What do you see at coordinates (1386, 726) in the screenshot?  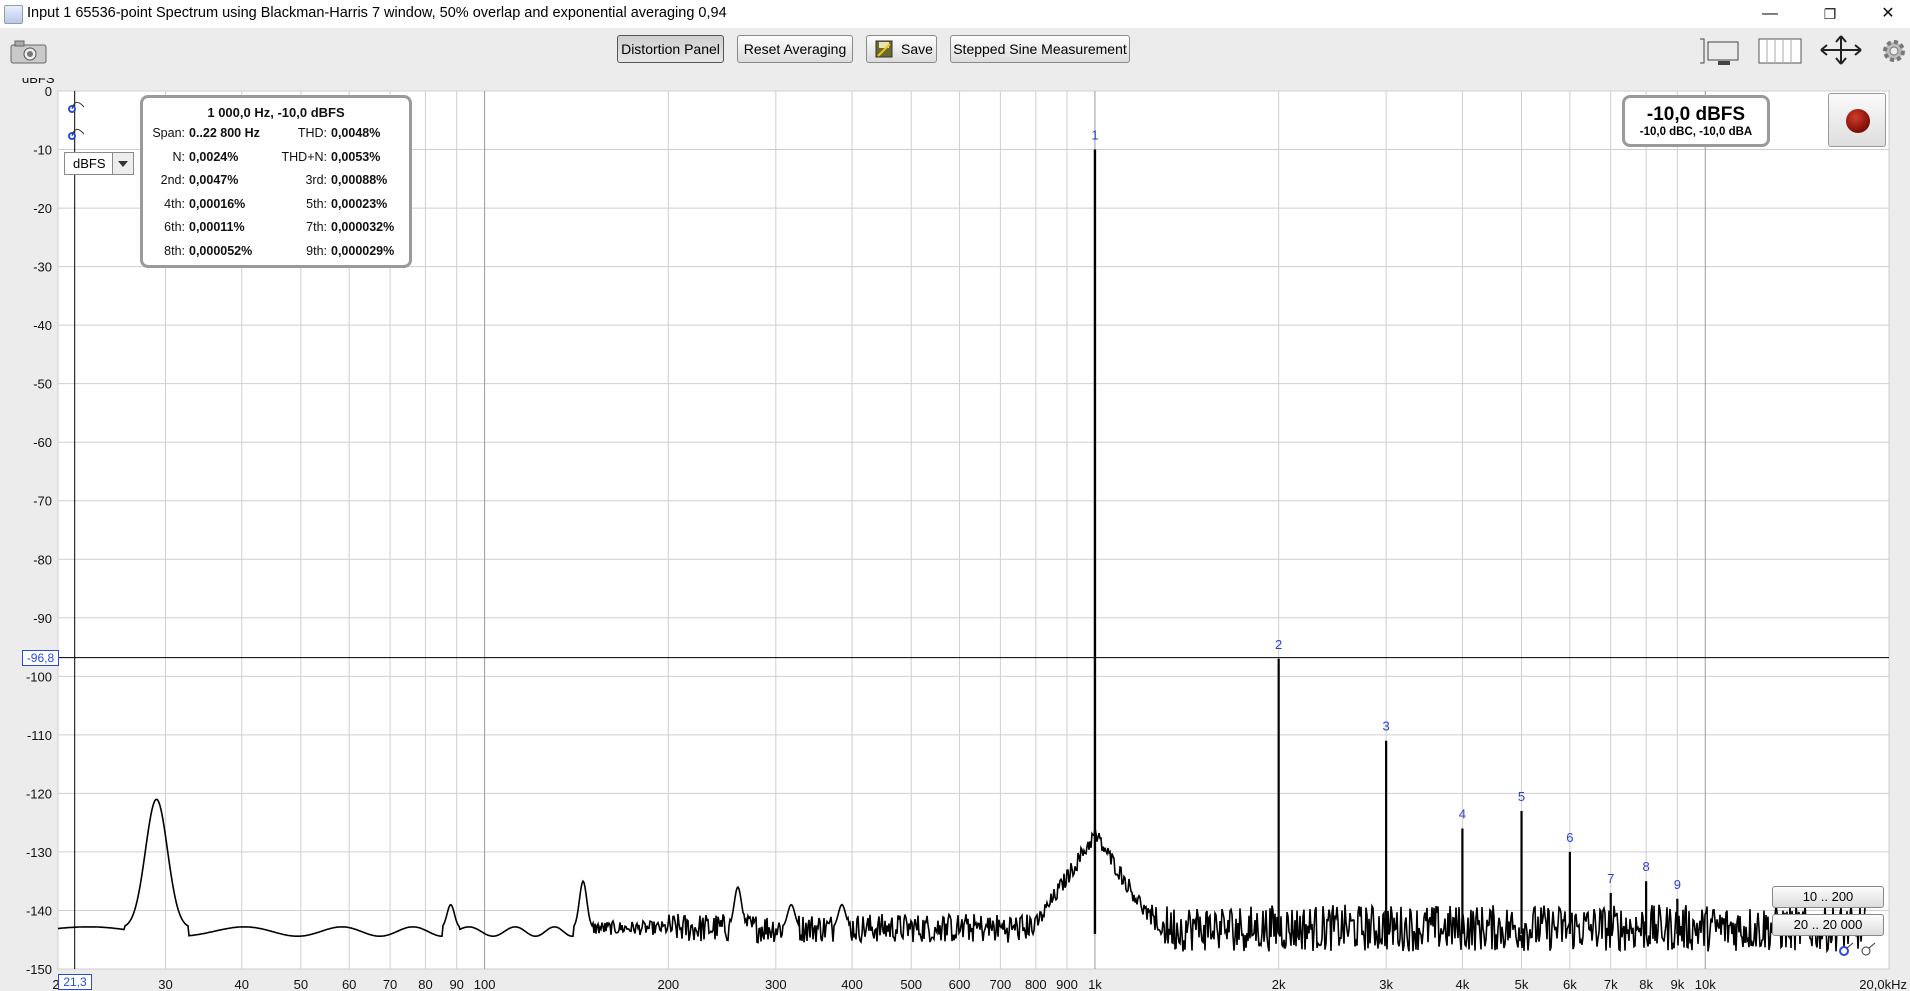 I see `harmonic-label: 3` at bounding box center [1386, 726].